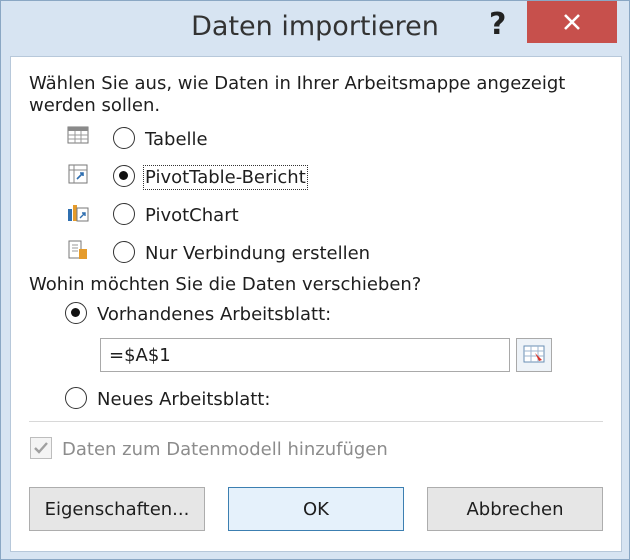  Describe the element at coordinates (77, 249) in the screenshot. I see `connection-only-icon` at that location.